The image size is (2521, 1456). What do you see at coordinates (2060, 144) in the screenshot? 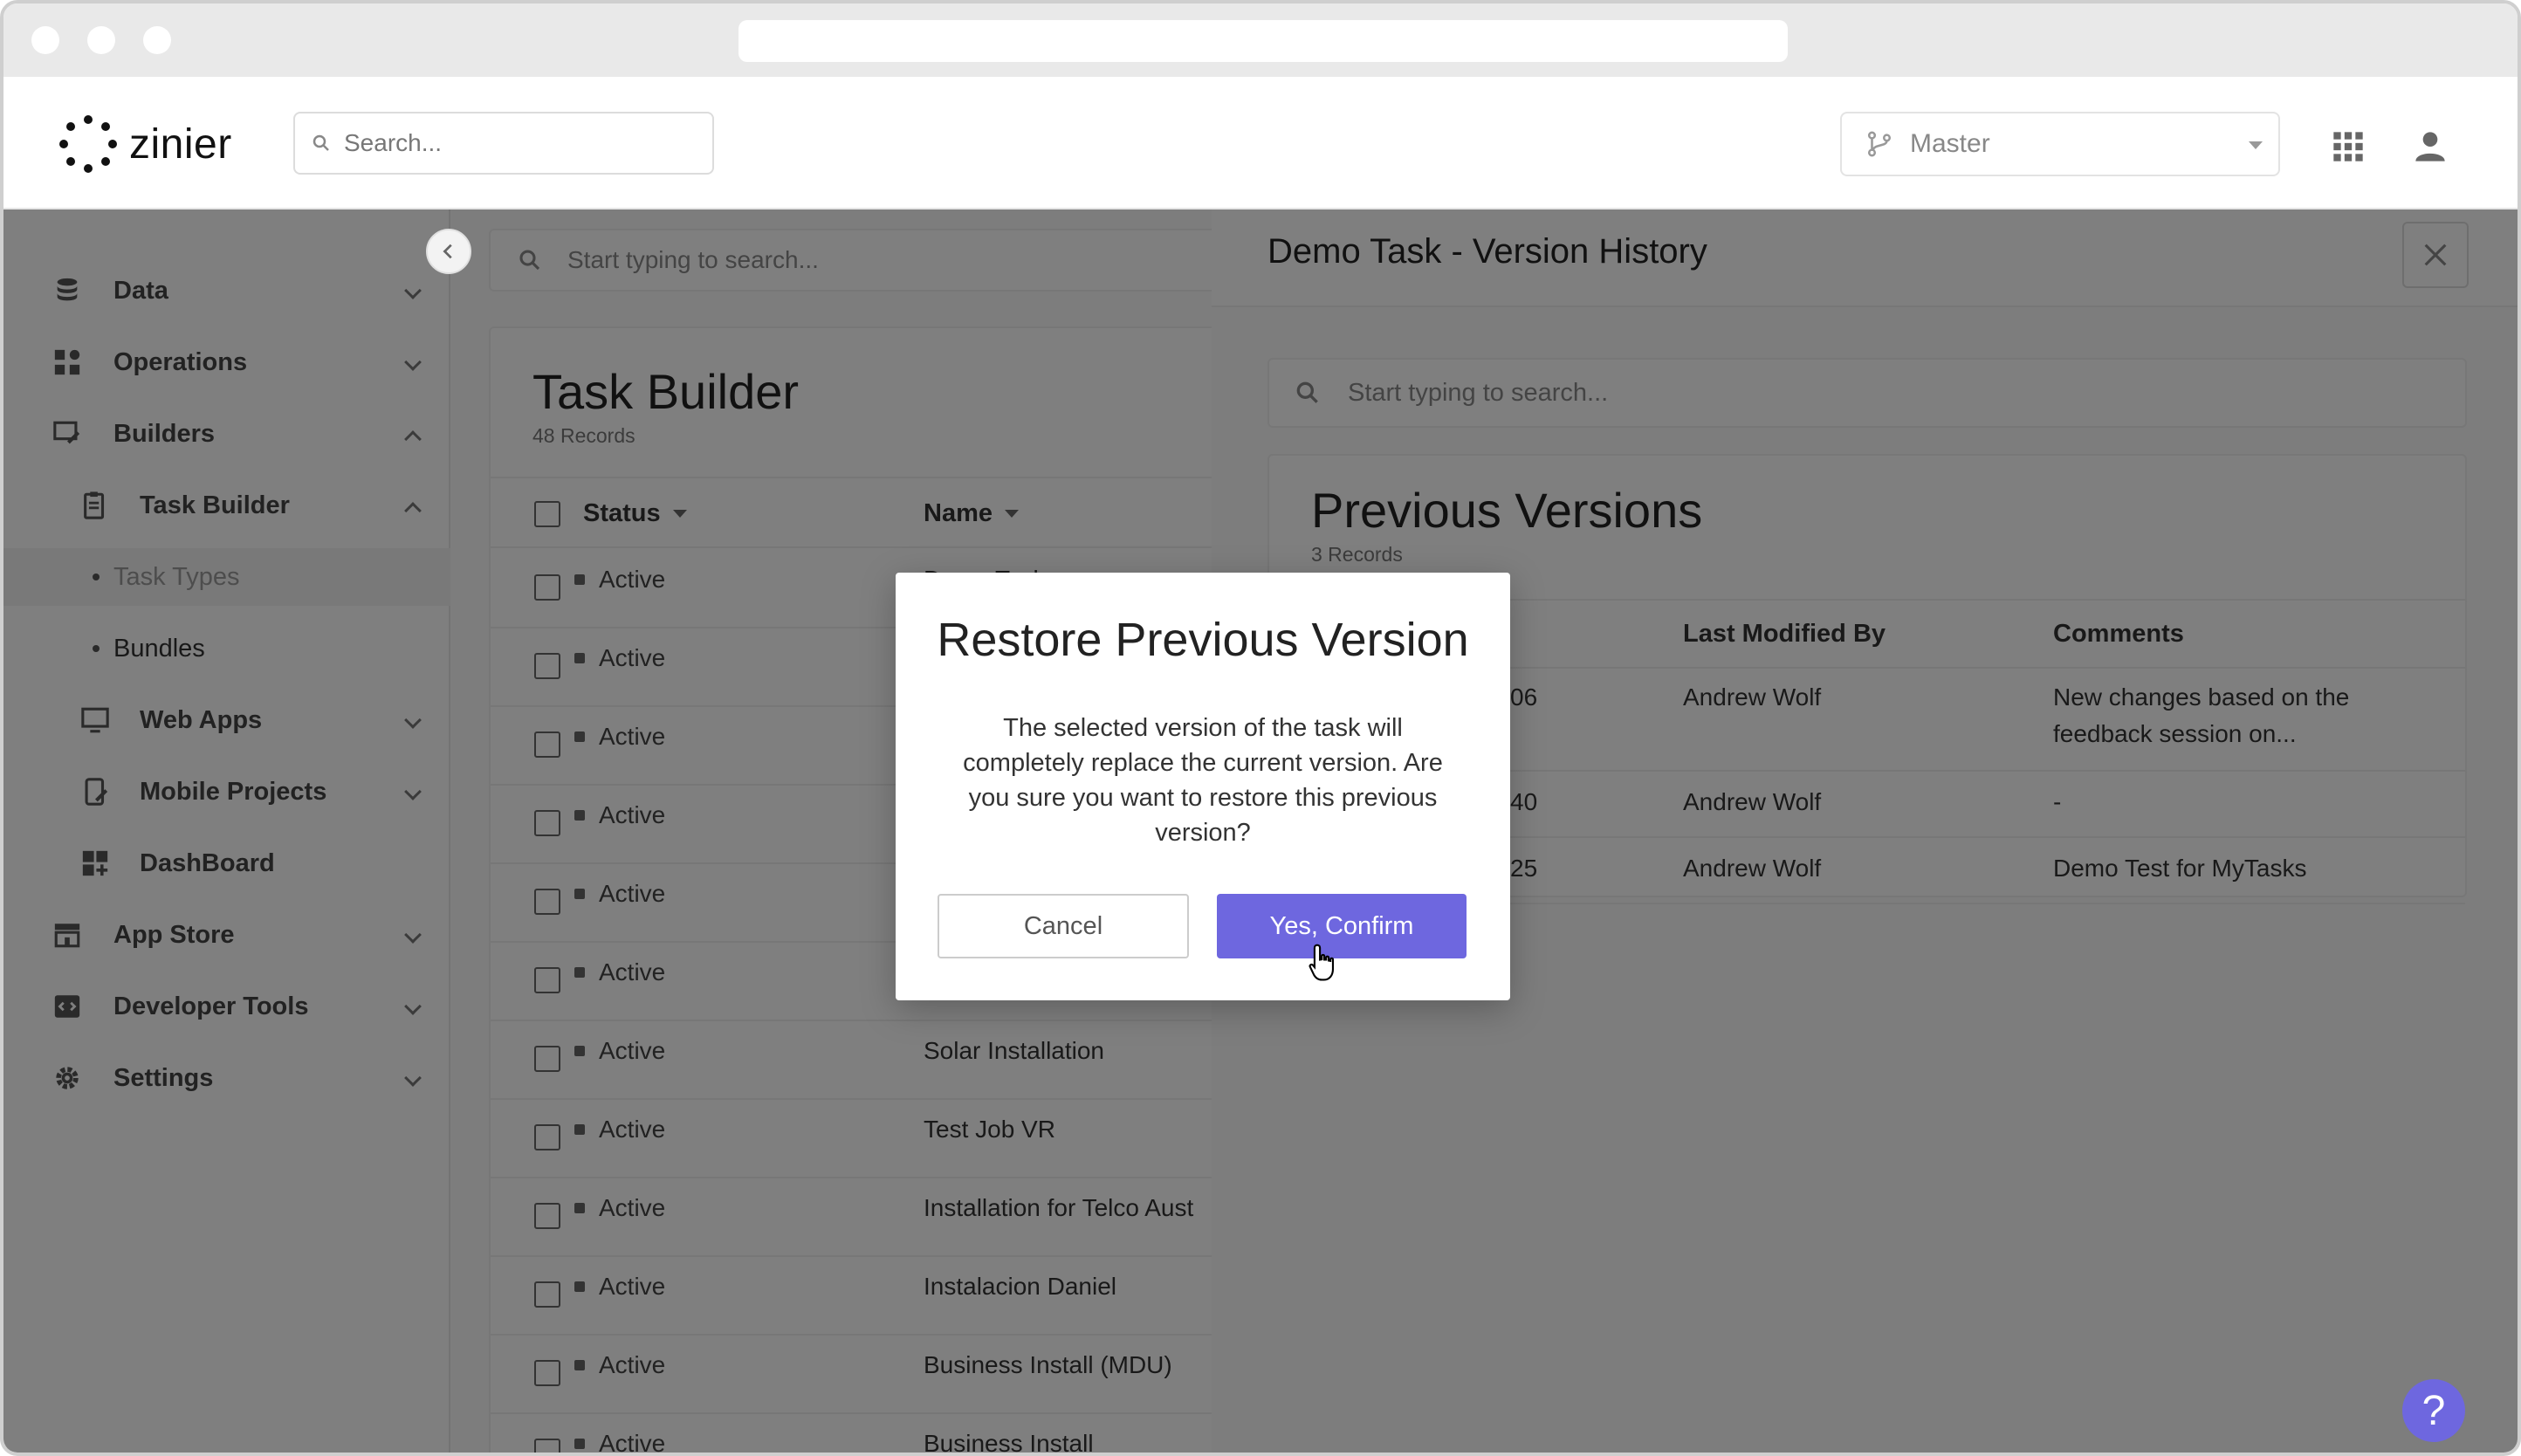
I see `branch-selector: Master` at bounding box center [2060, 144].